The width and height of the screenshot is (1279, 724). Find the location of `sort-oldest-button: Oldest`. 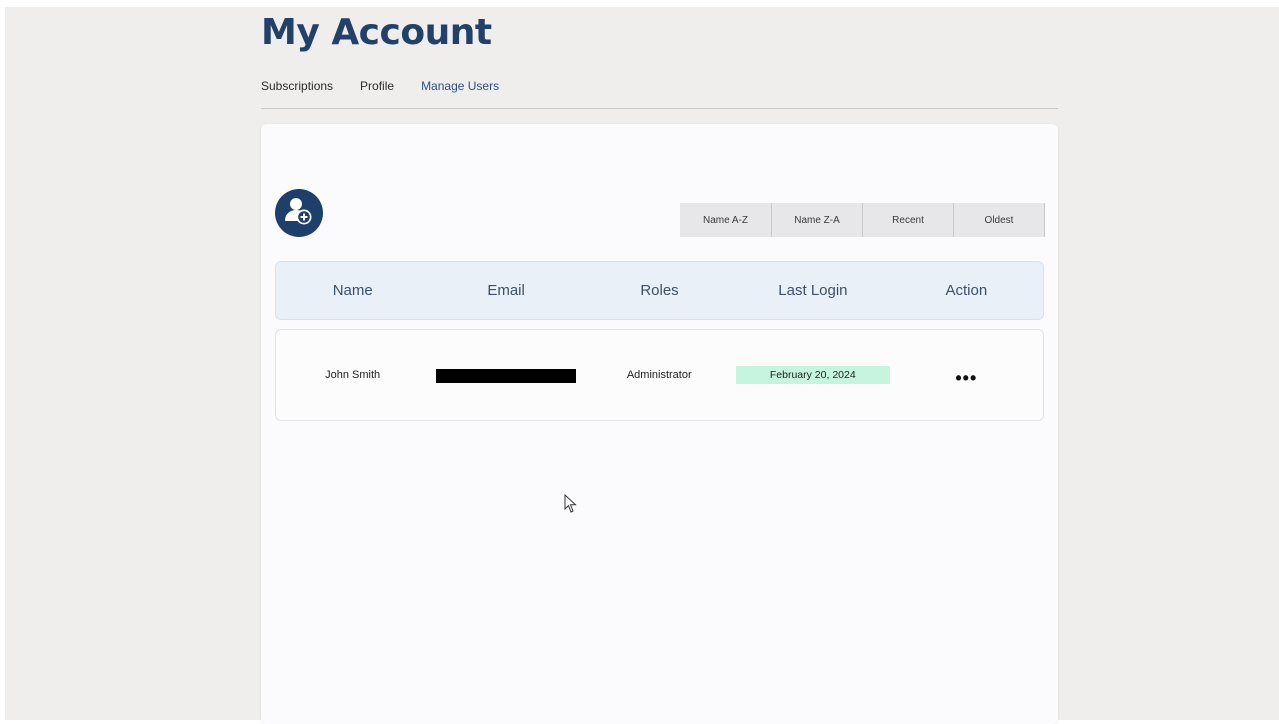

sort-oldest-button: Oldest is located at coordinates (998, 220).